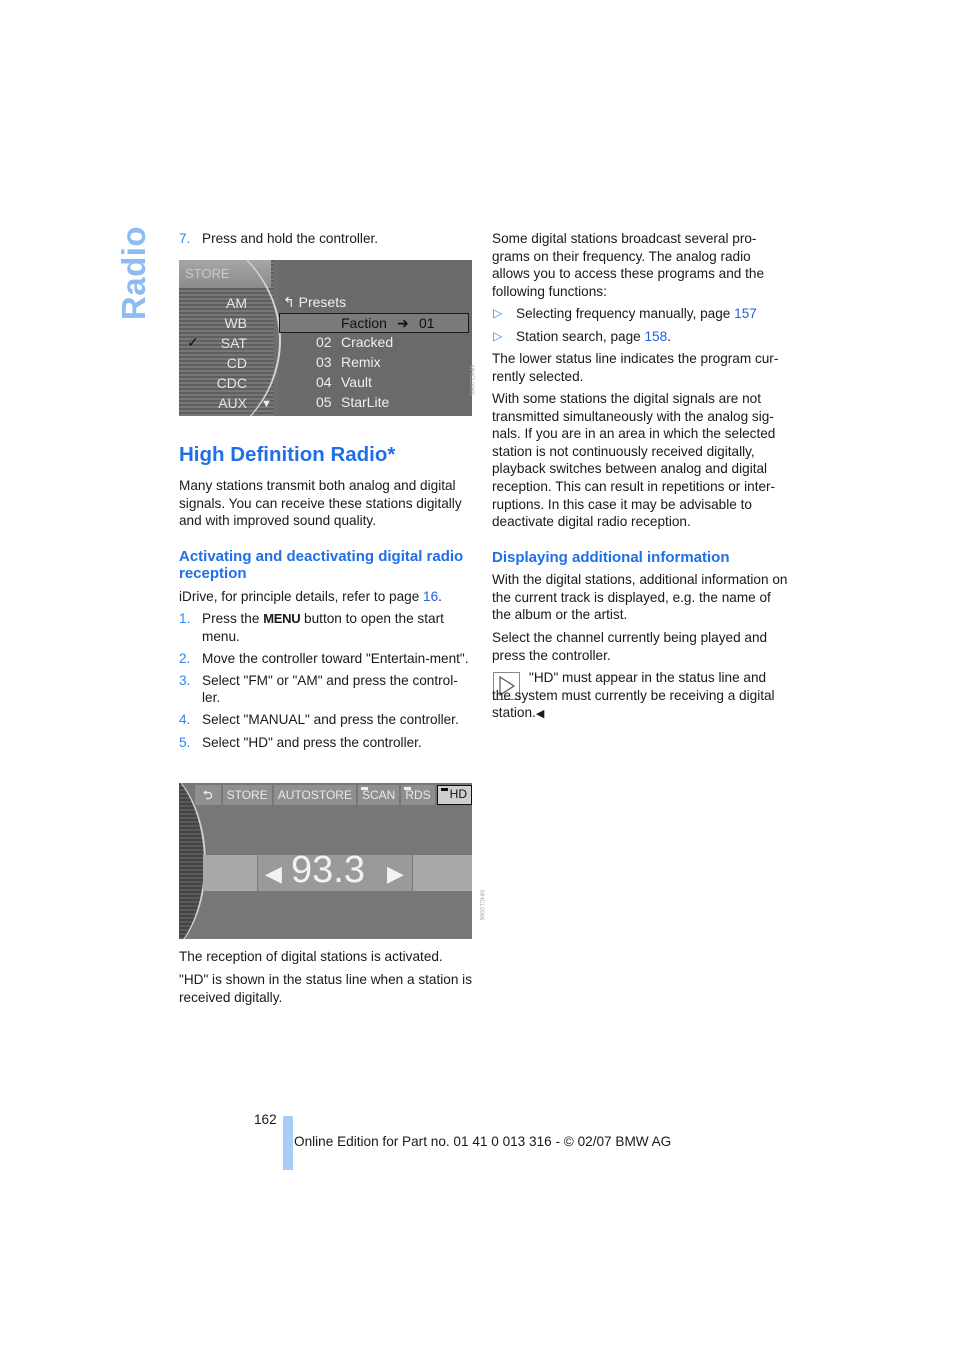 This screenshot has height=1351, width=954. I want to click on tab-scan: SCAN, so click(378, 795).